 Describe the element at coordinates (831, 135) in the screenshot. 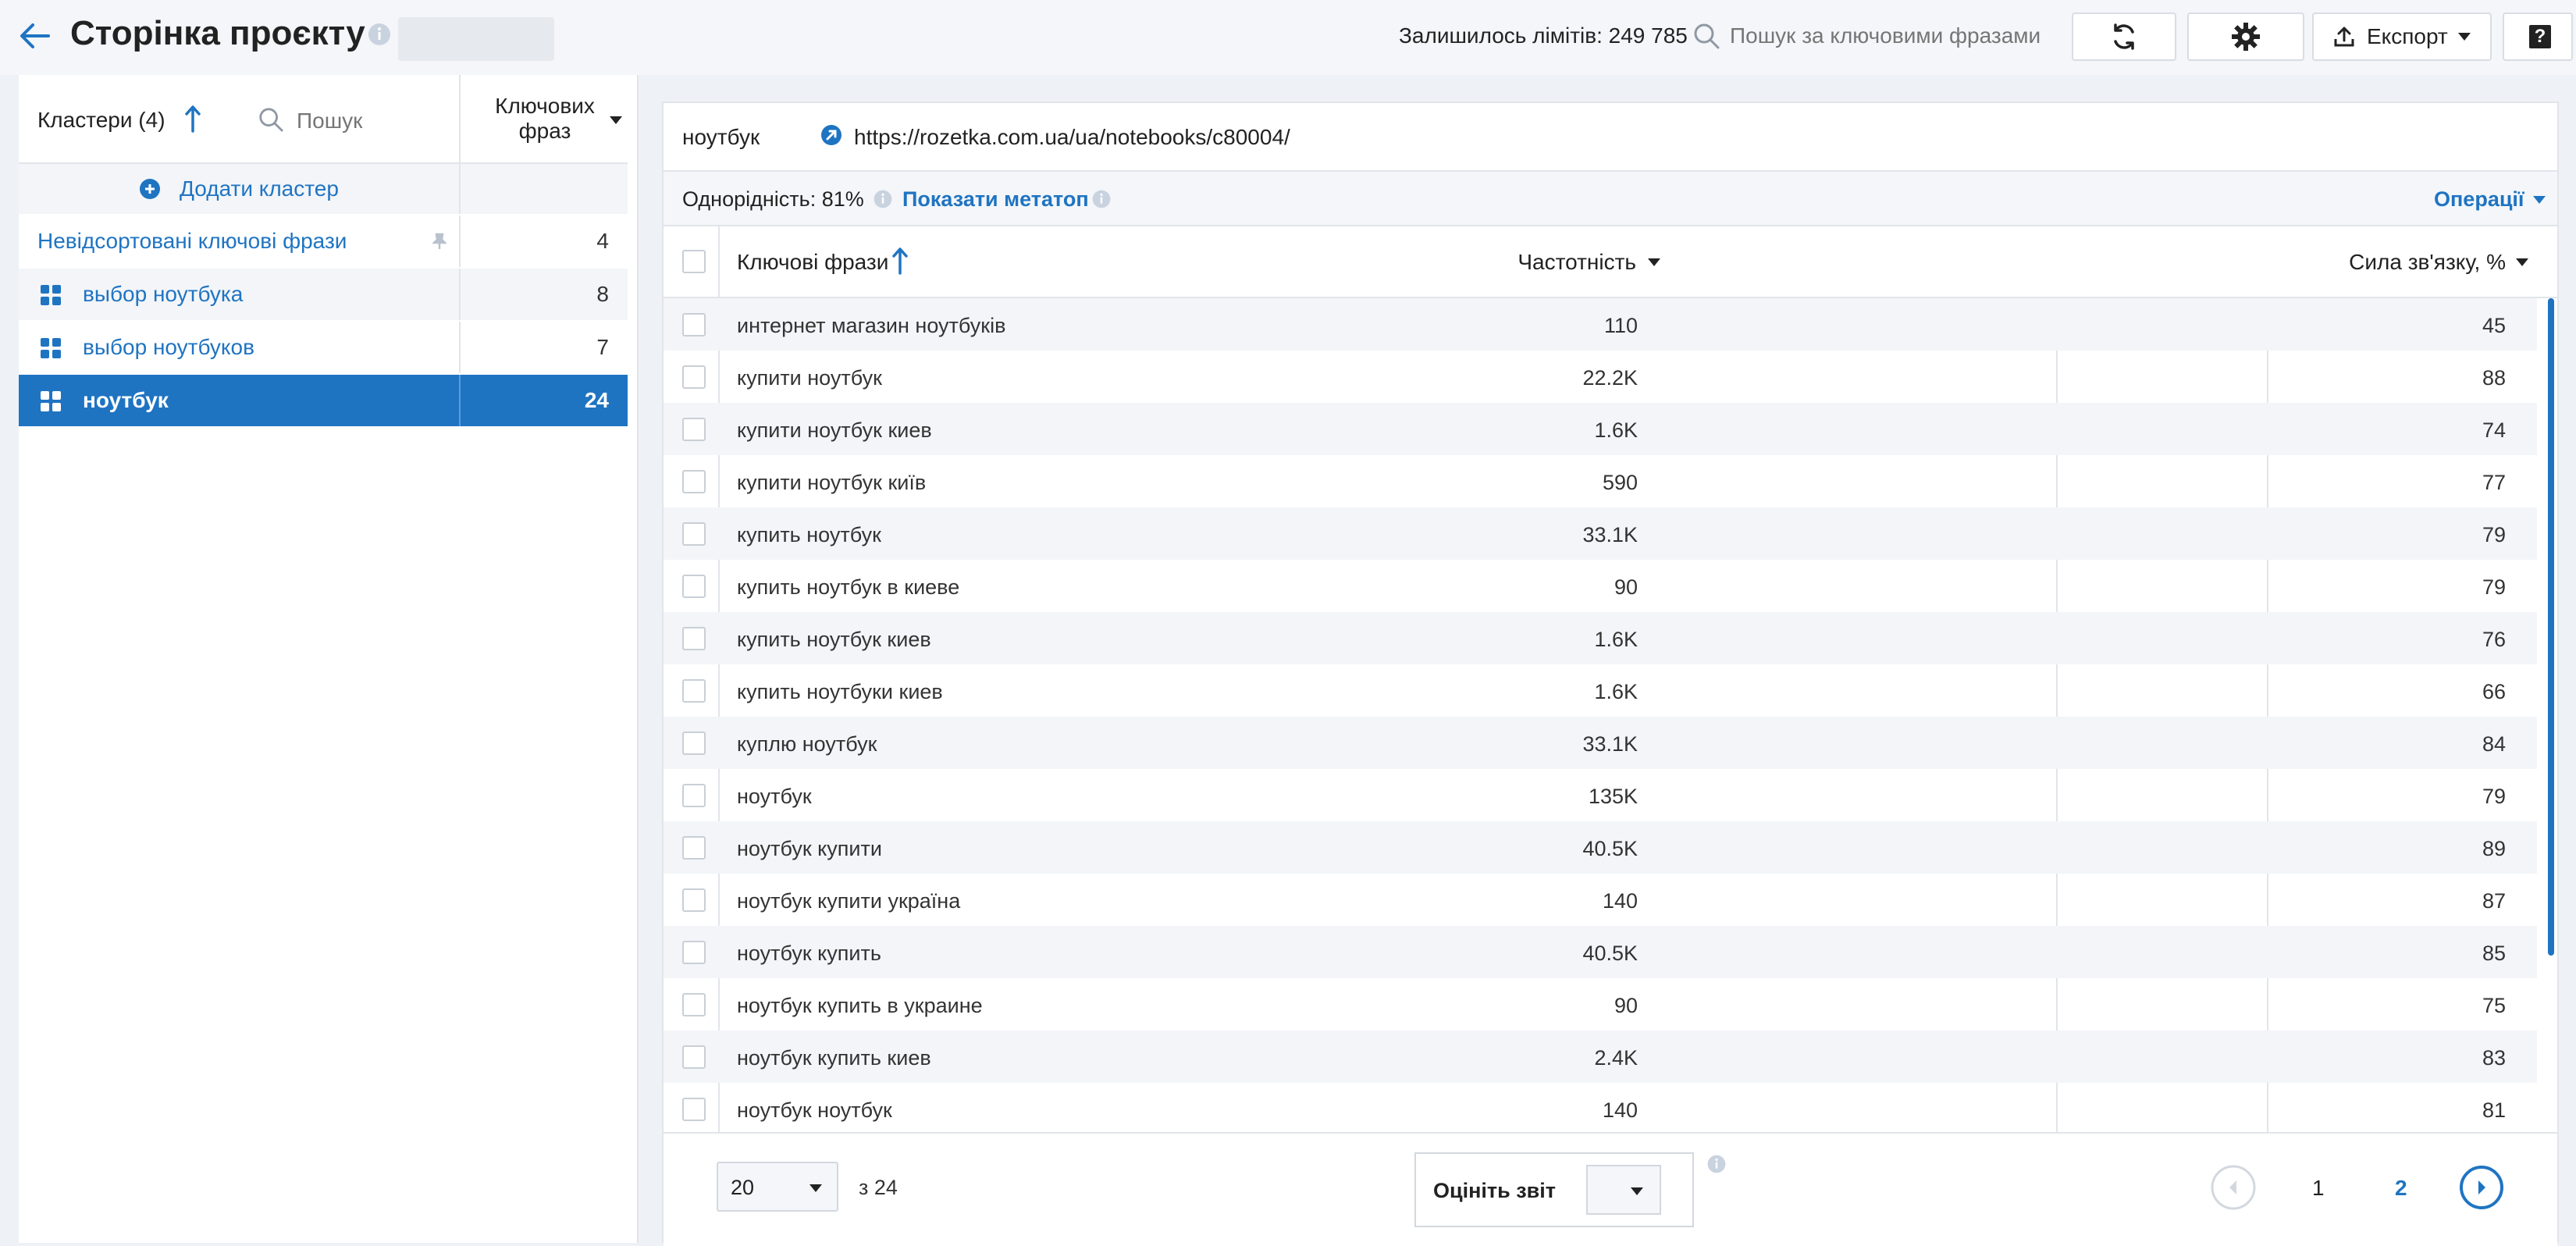

I see `external-link-icon` at that location.